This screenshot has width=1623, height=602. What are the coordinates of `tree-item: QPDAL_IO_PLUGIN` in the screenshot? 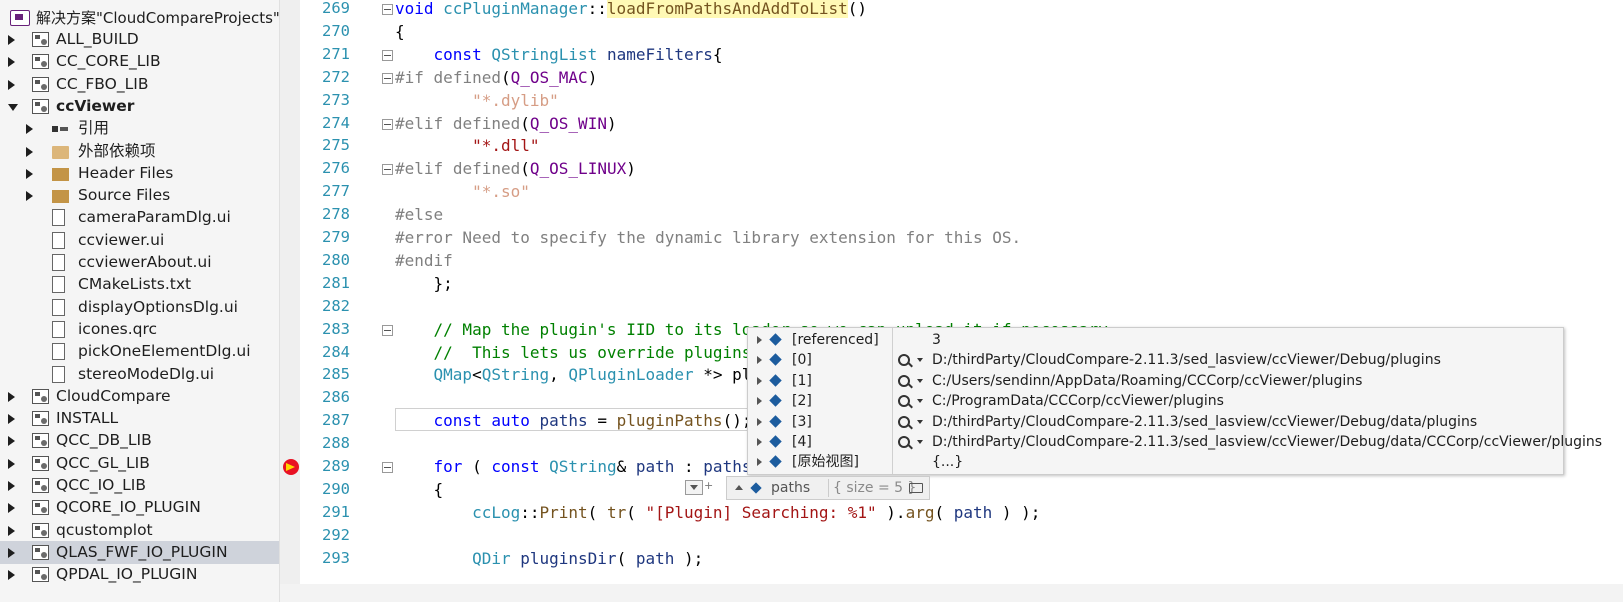 It's located at (139, 574).